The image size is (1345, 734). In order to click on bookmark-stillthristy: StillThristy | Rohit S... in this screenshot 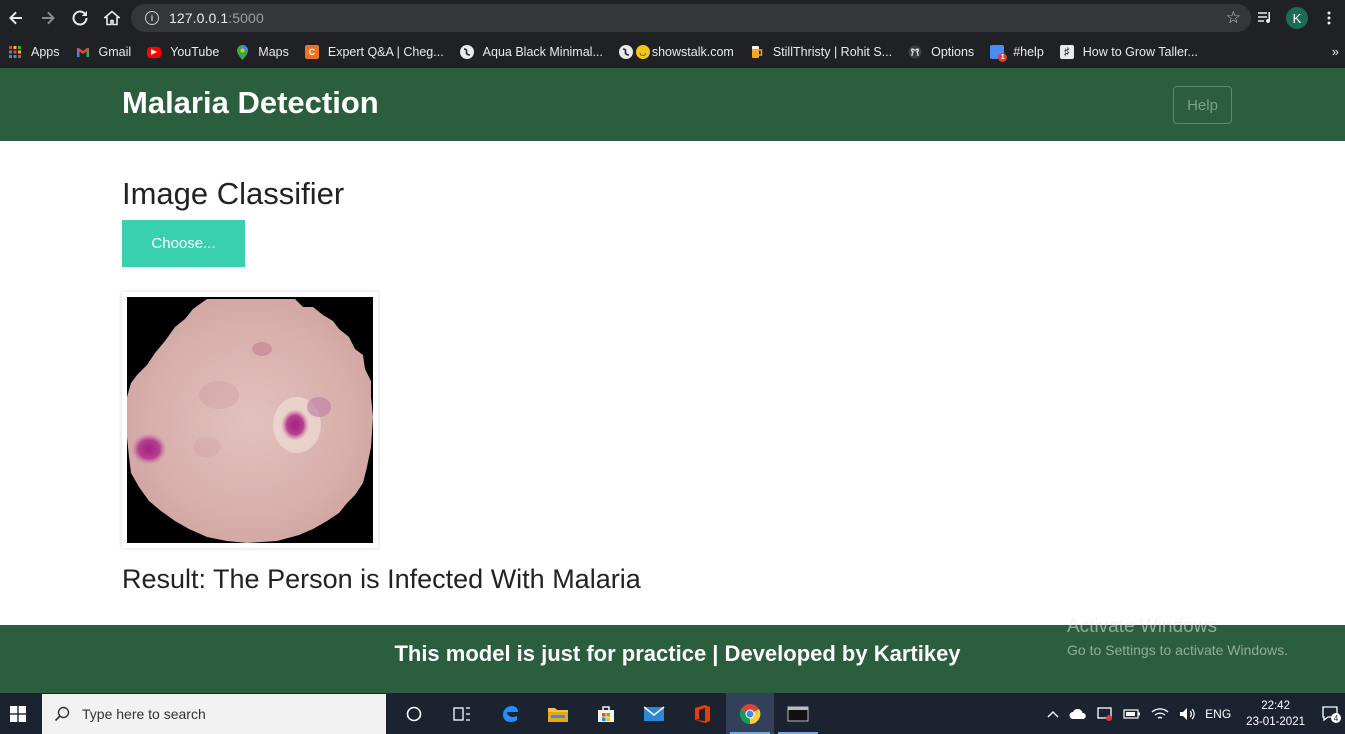, I will do `click(821, 52)`.